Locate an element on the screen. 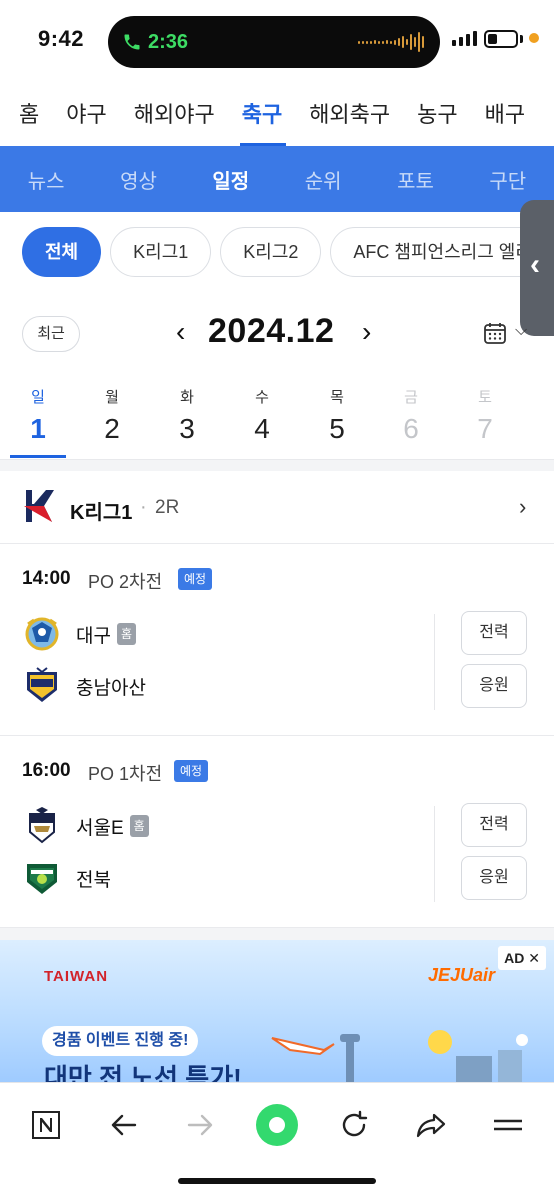 Image resolution: width=554 pixels, height=1200 pixels. match-time: 16:00 is located at coordinates (46, 770).